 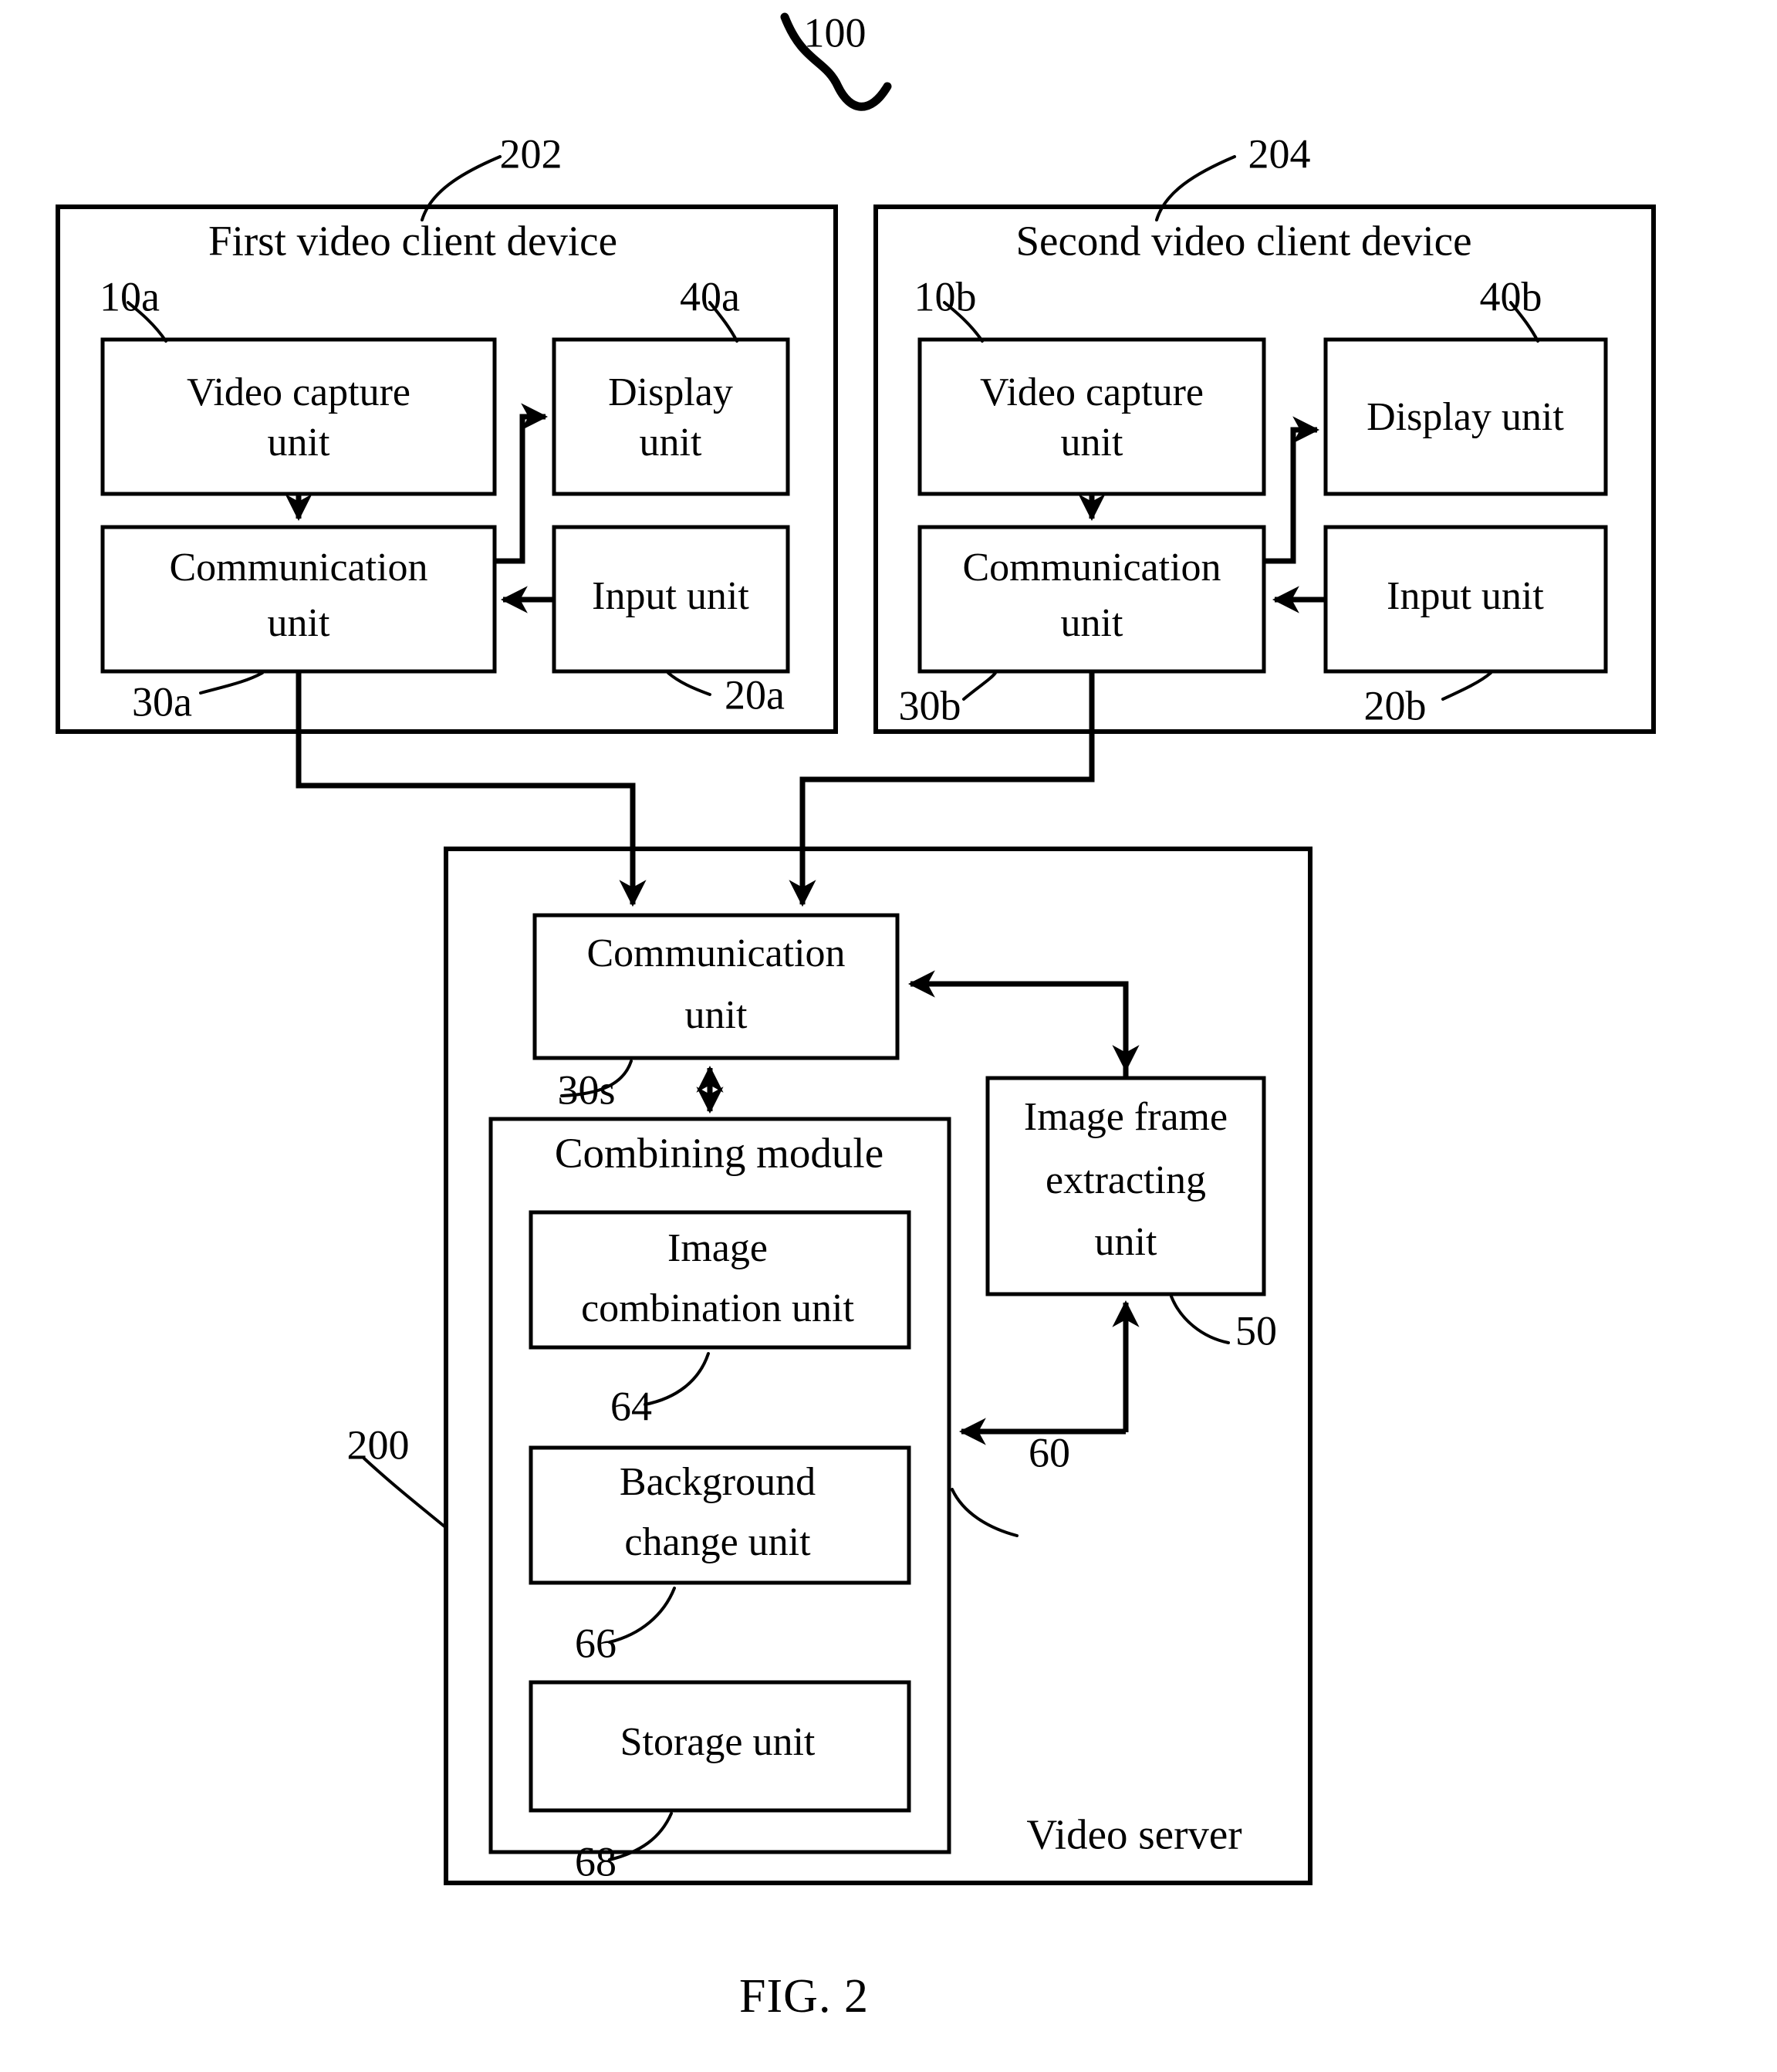 What do you see at coordinates (670, 392) in the screenshot?
I see `first-display-unit-line1: Display` at bounding box center [670, 392].